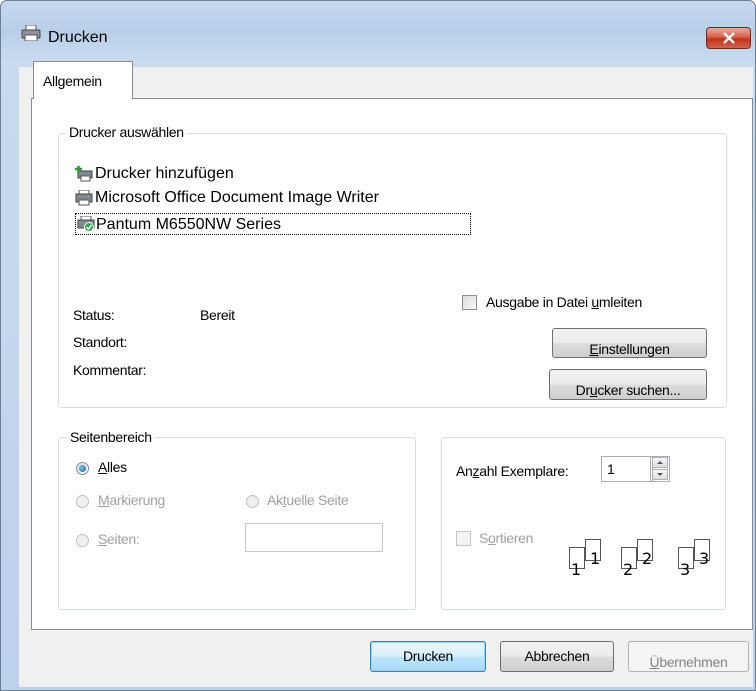 Image resolution: width=756 pixels, height=691 pixels. I want to click on printer-name: Microsoft Office Document Image Writer, so click(237, 197).